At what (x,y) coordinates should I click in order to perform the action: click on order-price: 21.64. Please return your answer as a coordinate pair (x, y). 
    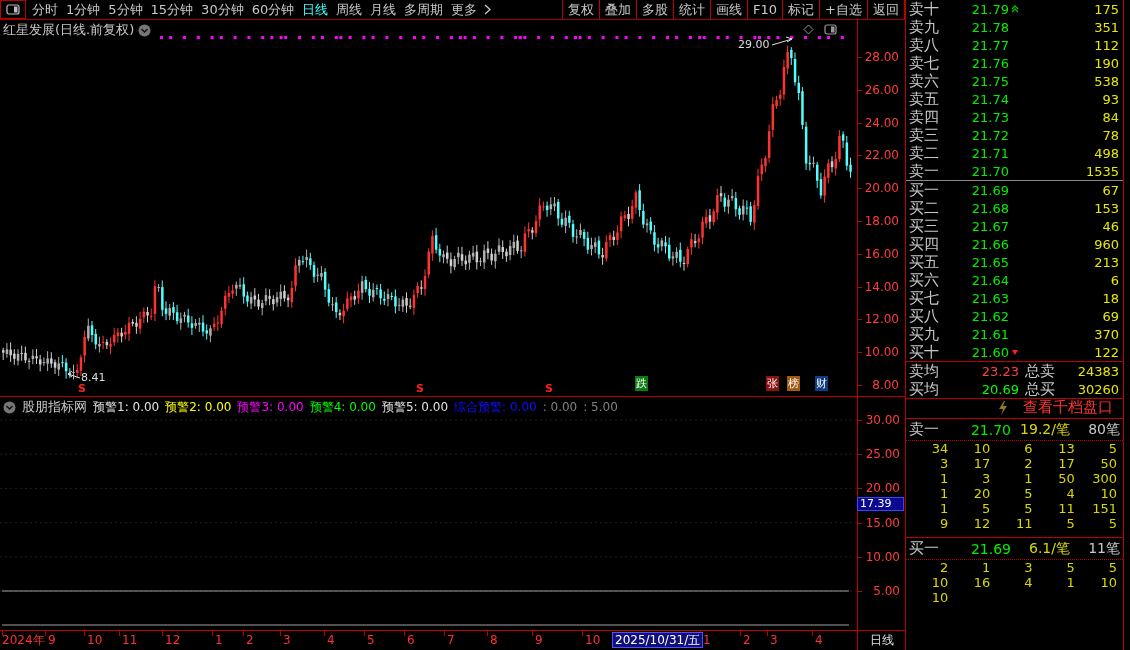
    Looking at the image, I should click on (990, 280).